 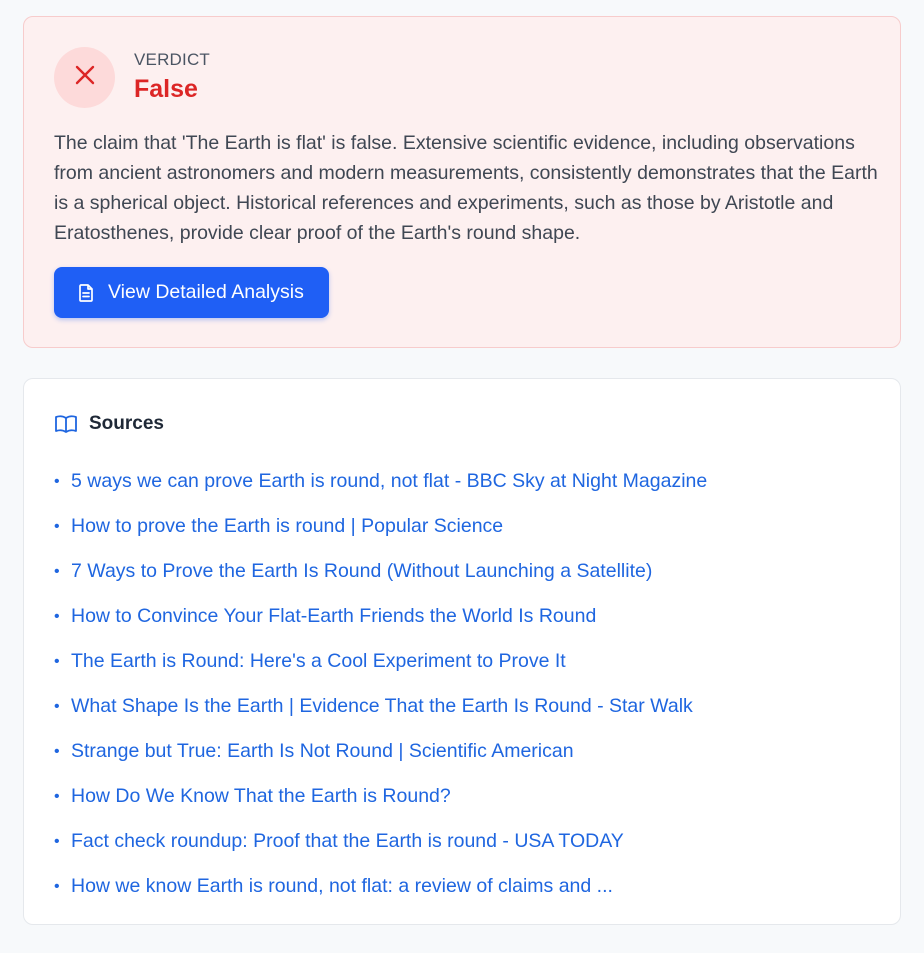 I want to click on sources-header: Sources, so click(x=109, y=424).